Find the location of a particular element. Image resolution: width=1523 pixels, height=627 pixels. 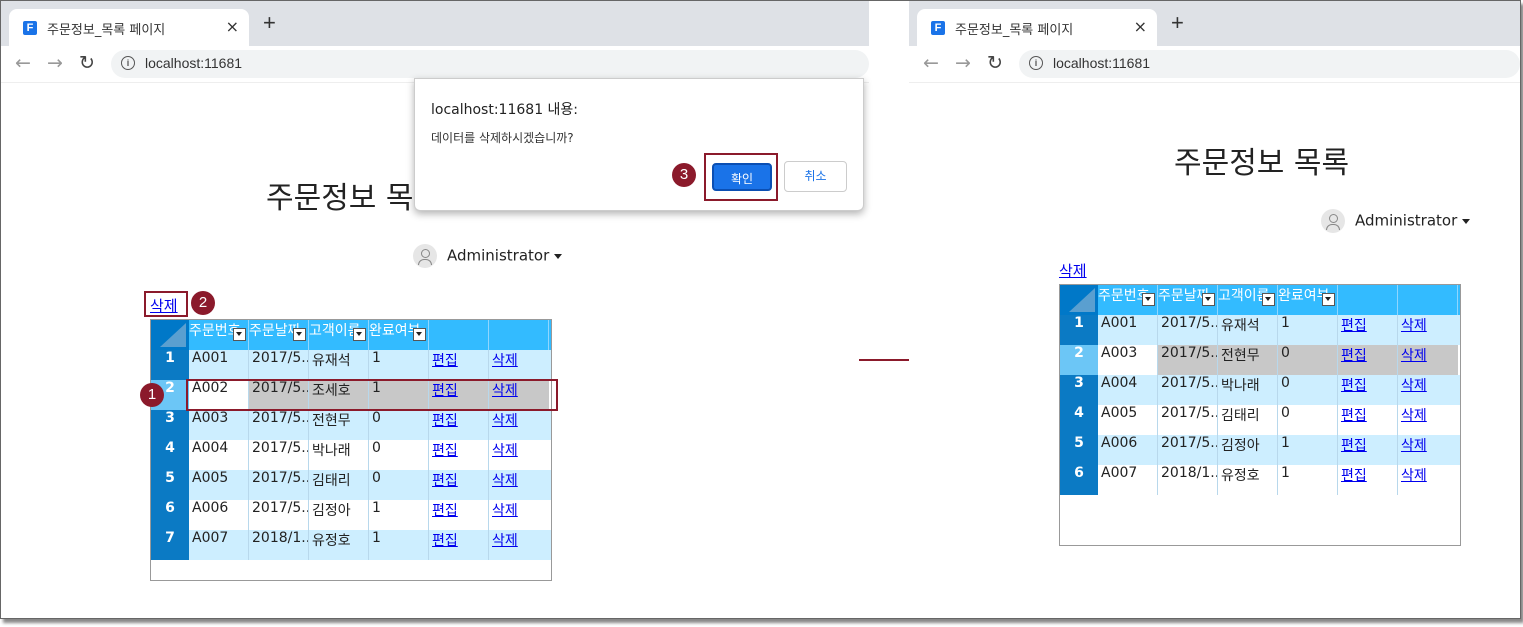

table-row: 6 A006 2017/5... 김정아 1 편집 삭제 is located at coordinates (351, 515).